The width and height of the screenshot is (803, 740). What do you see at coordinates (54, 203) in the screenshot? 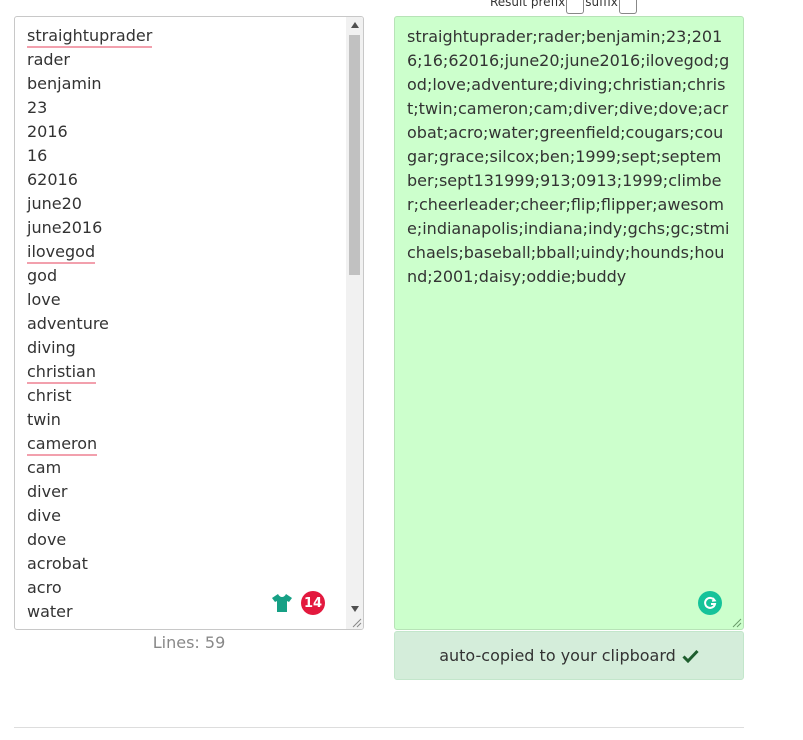
I see `input-line-text: june20` at bounding box center [54, 203].